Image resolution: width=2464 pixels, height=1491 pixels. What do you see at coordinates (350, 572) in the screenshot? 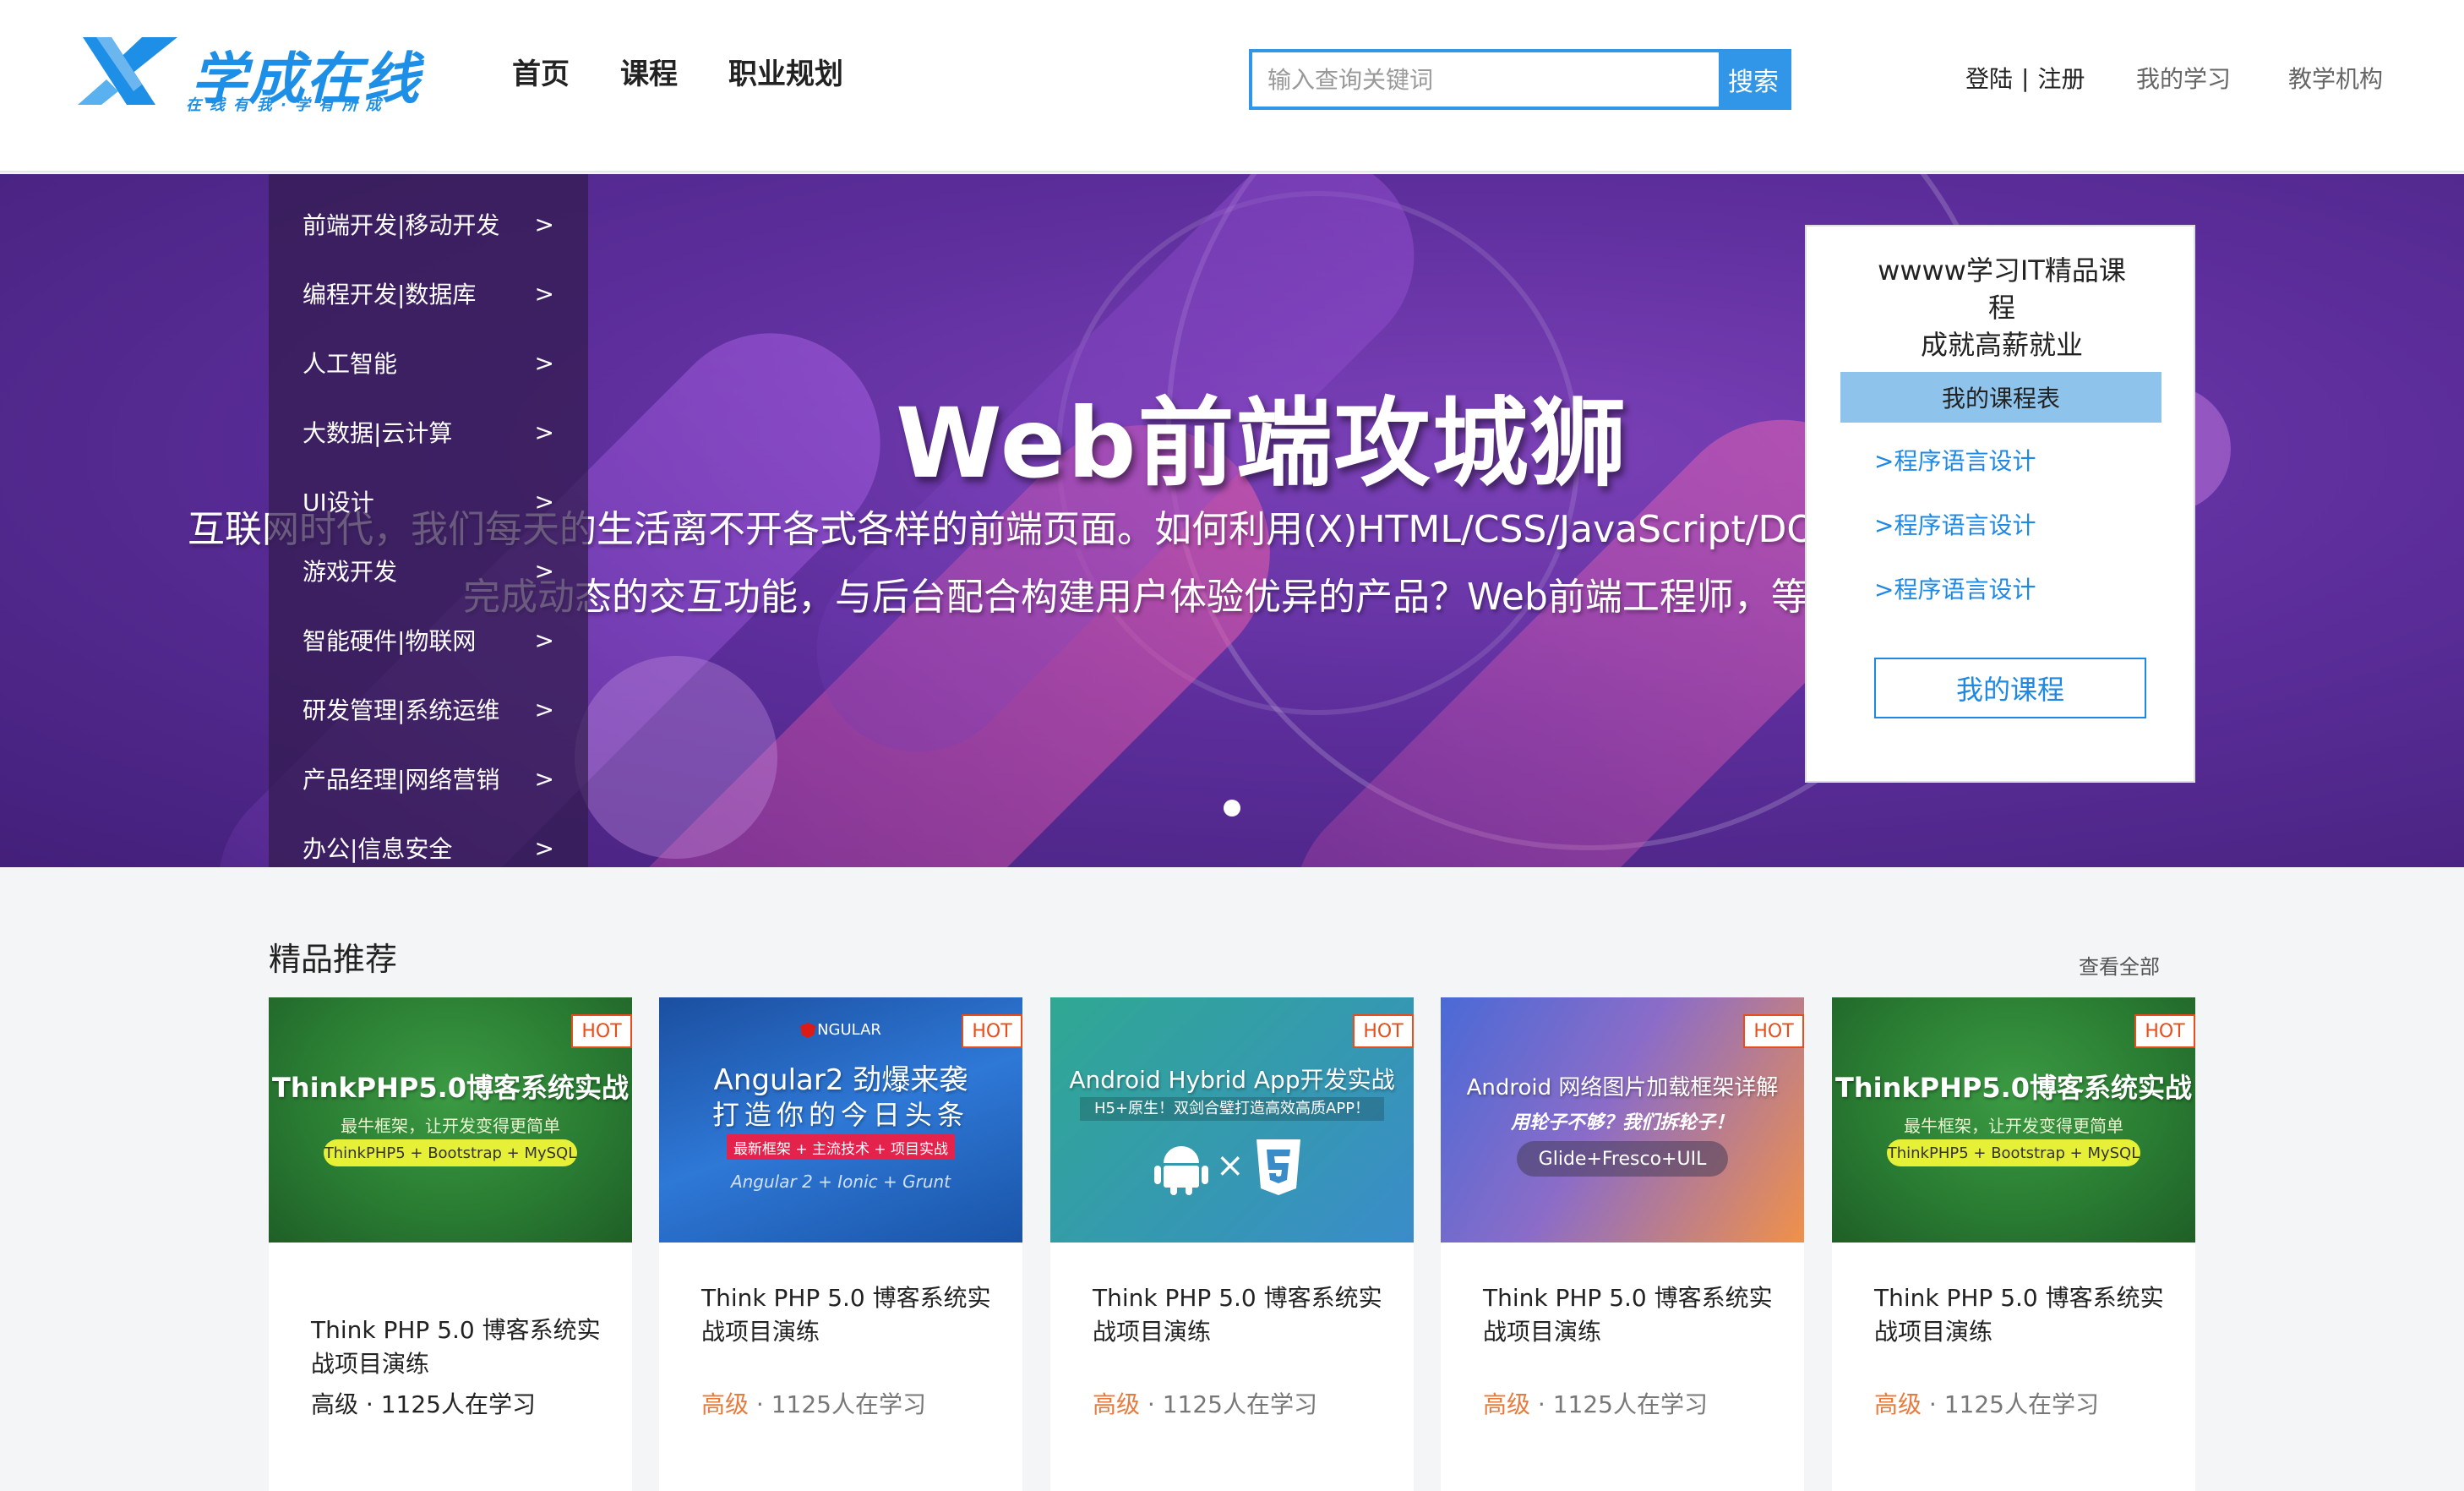
I see `category-label: 游戏开发` at bounding box center [350, 572].